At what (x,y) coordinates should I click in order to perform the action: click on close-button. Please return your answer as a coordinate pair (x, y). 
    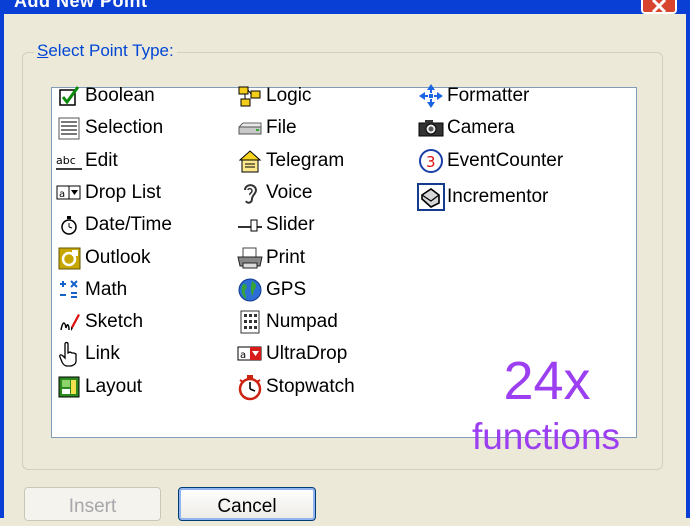
    Looking at the image, I should click on (659, 7).